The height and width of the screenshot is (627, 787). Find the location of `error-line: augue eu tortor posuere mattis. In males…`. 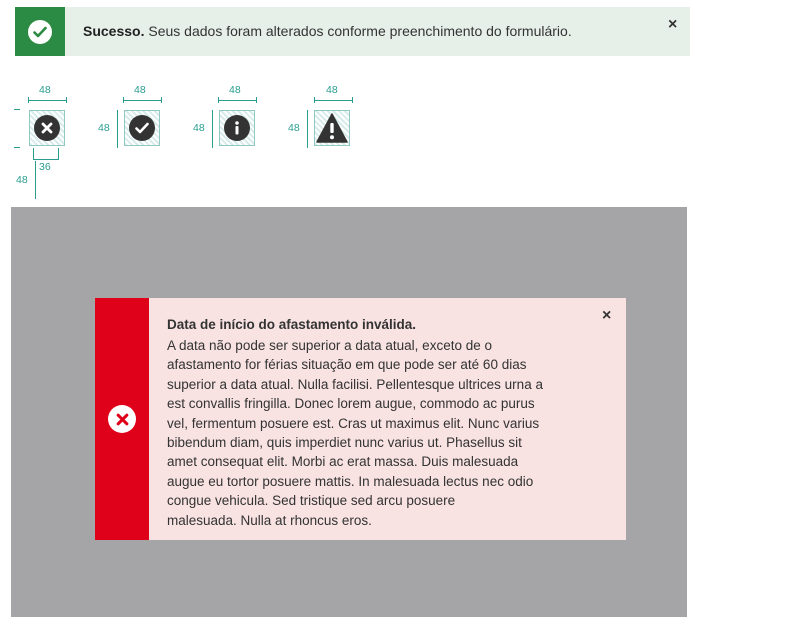

error-line: augue eu tortor posuere mattis. In males… is located at coordinates (350, 481).